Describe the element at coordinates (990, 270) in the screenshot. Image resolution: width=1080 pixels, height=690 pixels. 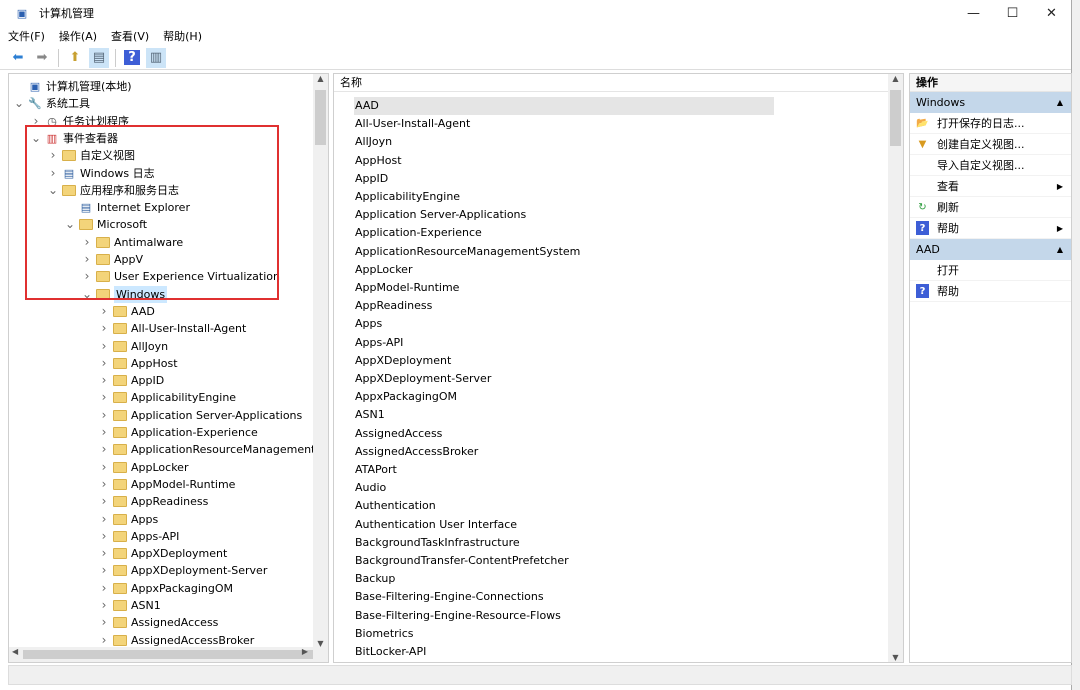
I see `action-item: 打开` at that location.